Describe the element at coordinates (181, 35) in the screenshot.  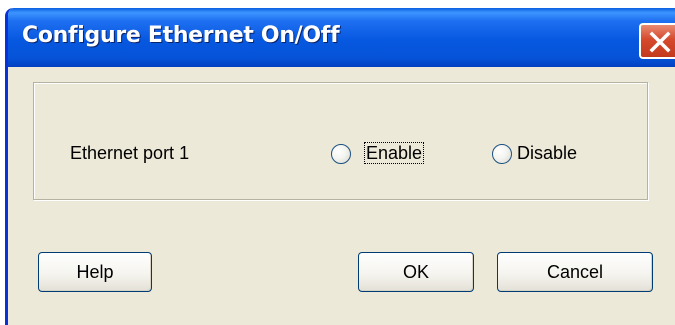
I see `dialog-title: Configure Ethernet On/Off` at that location.